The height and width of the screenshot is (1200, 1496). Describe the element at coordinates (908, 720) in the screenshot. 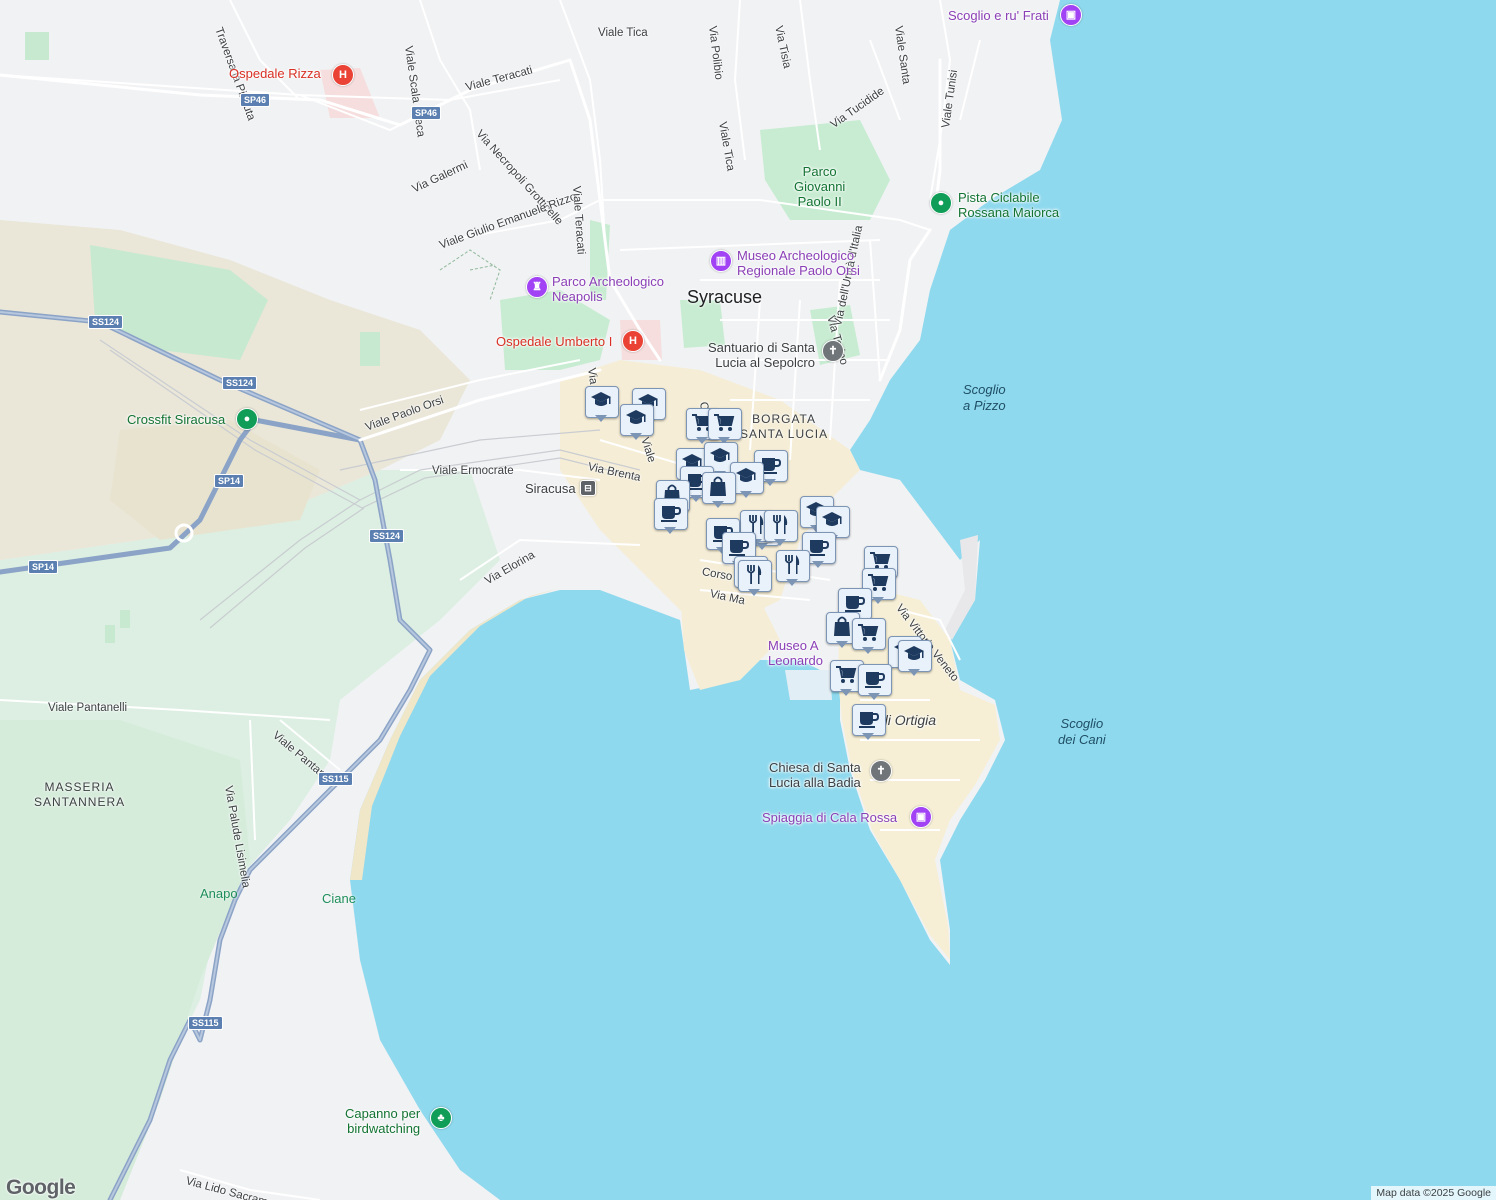

I see `poi-ortigia: di Ortigia` at that location.